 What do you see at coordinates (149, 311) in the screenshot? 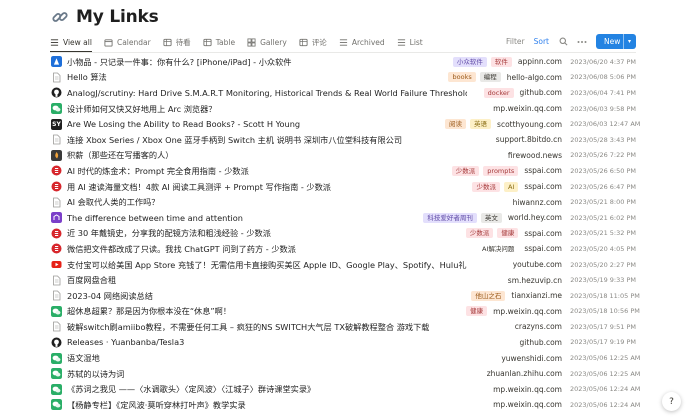
I see `link-title: 超休息超累？那是因为你根本没在“休息”啊！` at bounding box center [149, 311].